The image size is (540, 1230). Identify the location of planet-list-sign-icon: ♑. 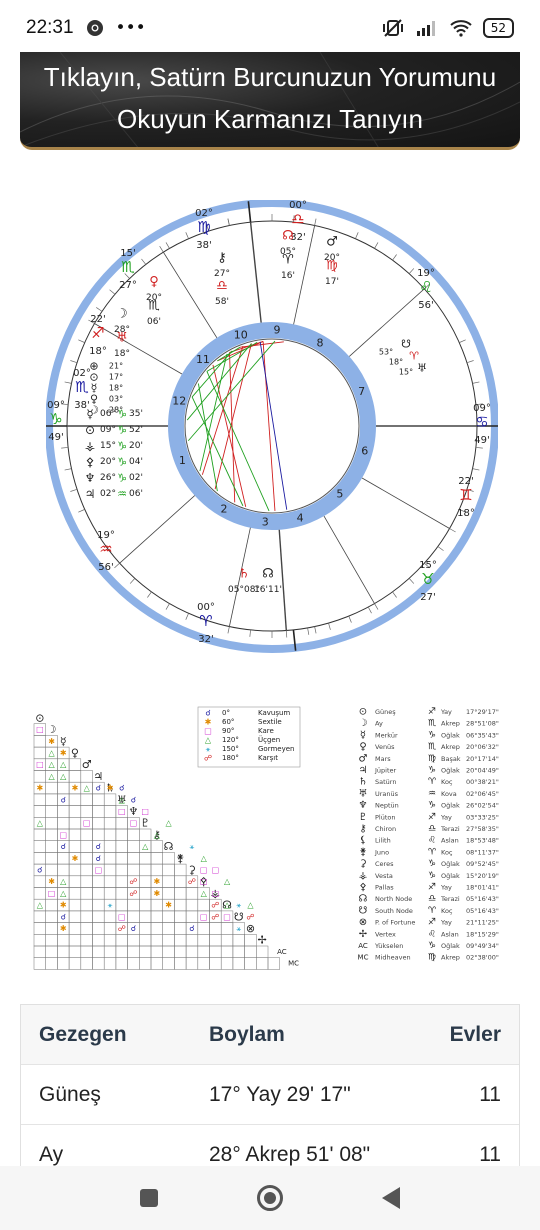
(432, 864).